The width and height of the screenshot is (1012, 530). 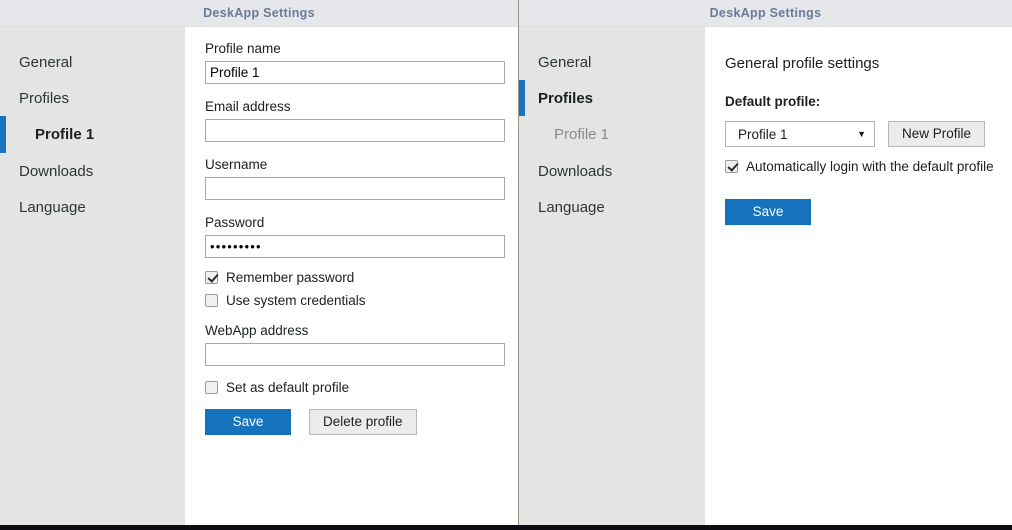 What do you see at coordinates (290, 277) in the screenshot?
I see `remember-password-label: Remember password` at bounding box center [290, 277].